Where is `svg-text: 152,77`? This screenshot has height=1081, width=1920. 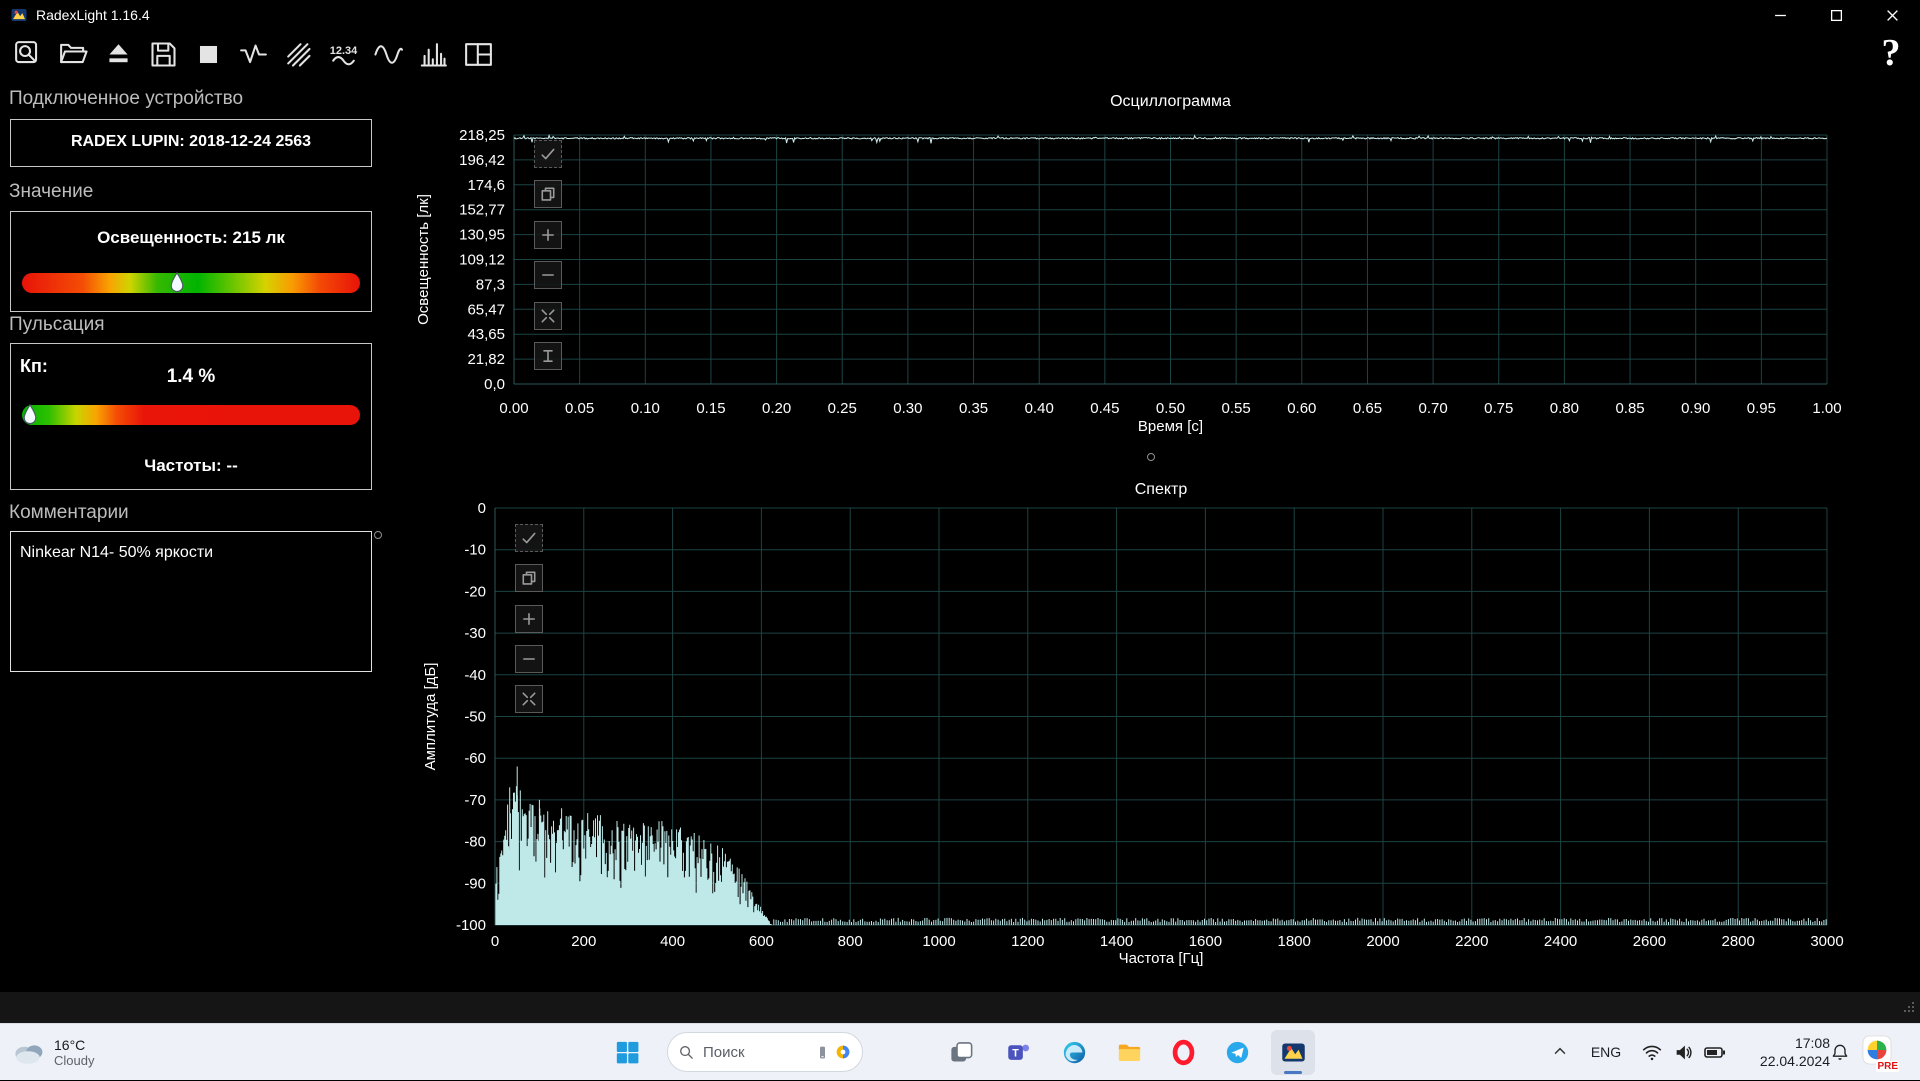 svg-text: 152,77 is located at coordinates (482, 210).